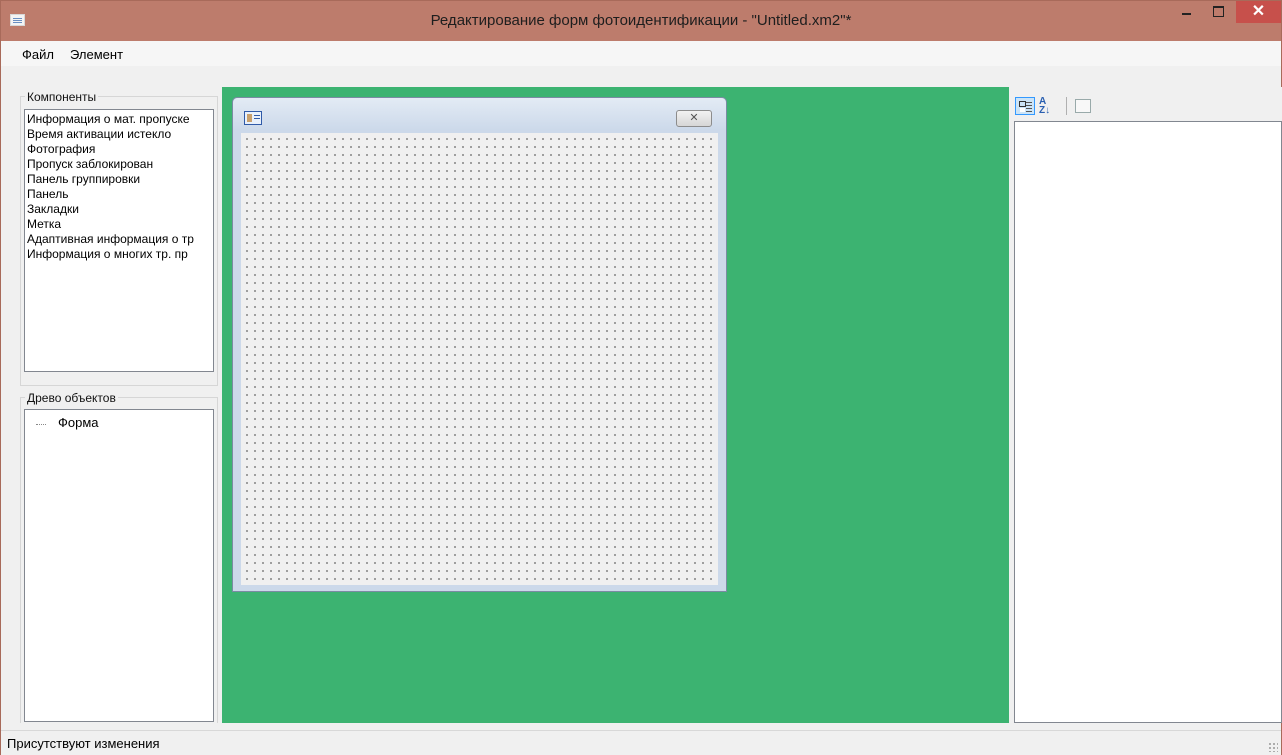 The height and width of the screenshot is (755, 1282). I want to click on tree-node-form: Форма, so click(77, 422).